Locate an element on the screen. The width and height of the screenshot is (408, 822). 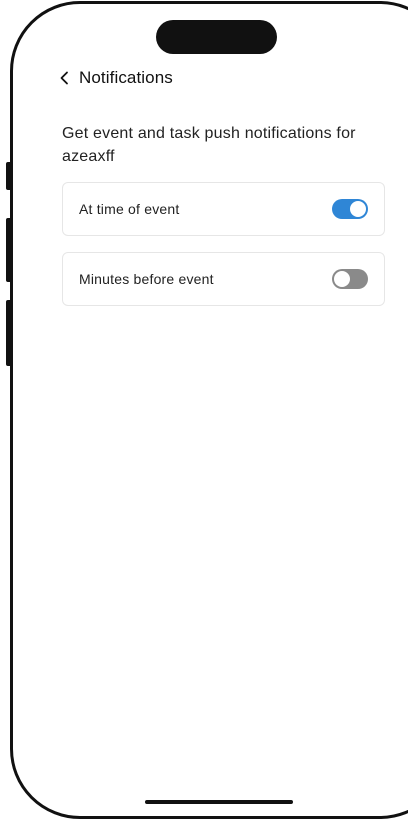
minutes-before-event-toggle is located at coordinates (350, 279).